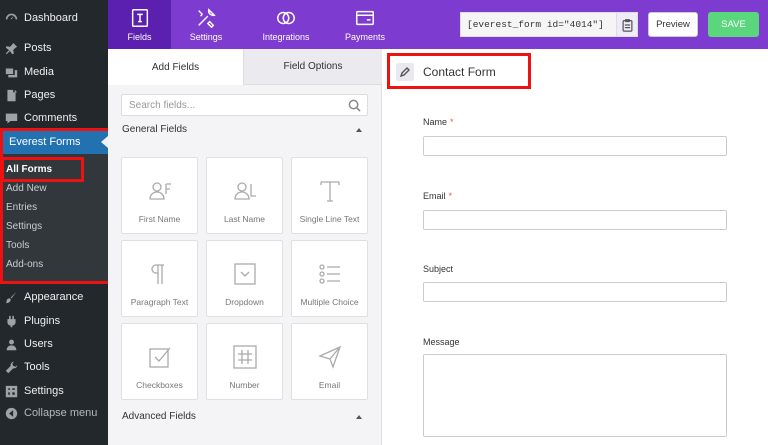  Describe the element at coordinates (140, 18) in the screenshot. I see `fields-icon` at that location.